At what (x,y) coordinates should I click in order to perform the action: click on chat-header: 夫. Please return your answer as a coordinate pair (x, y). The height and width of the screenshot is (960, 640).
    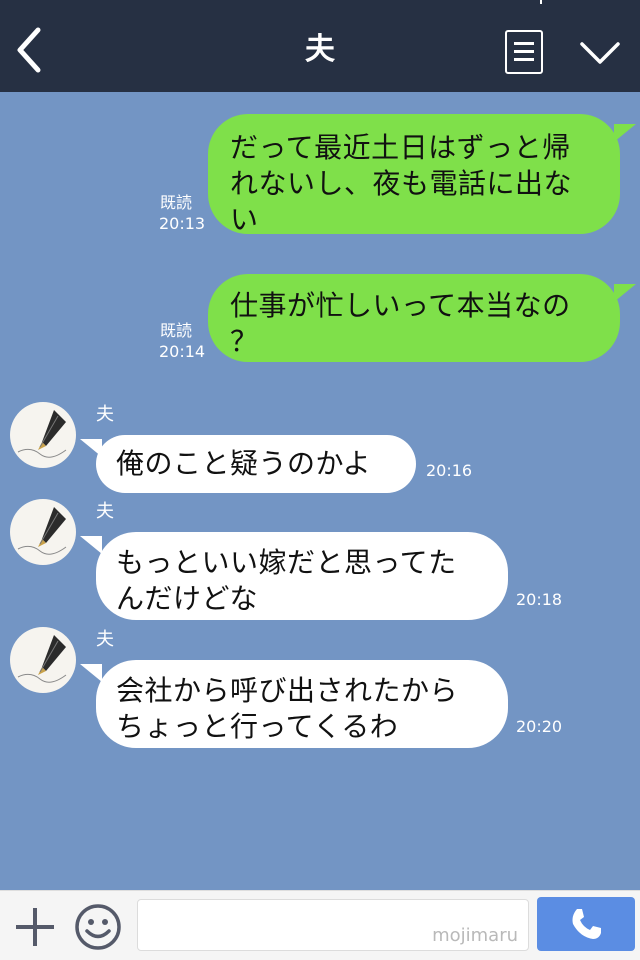
    Looking at the image, I should click on (320, 46).